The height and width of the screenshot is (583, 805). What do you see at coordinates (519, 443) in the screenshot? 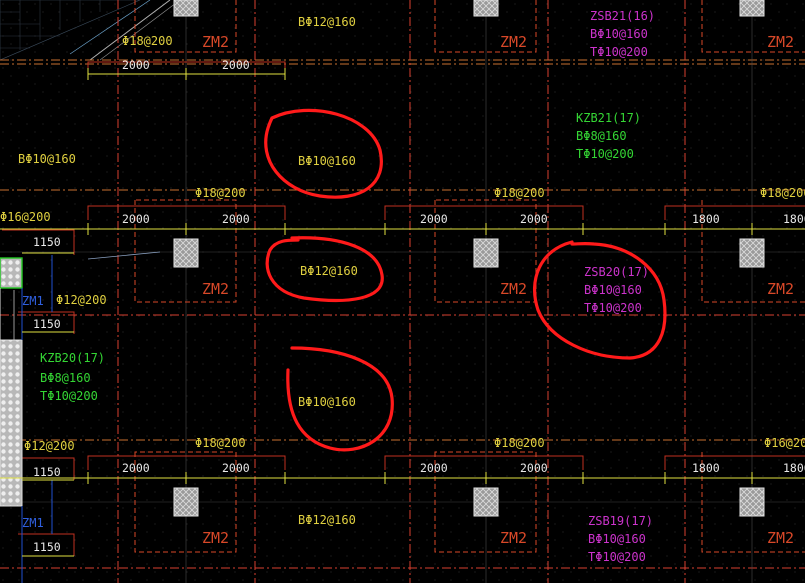
I see `rebar-label-phi18-f: Φ18@200` at bounding box center [519, 443].